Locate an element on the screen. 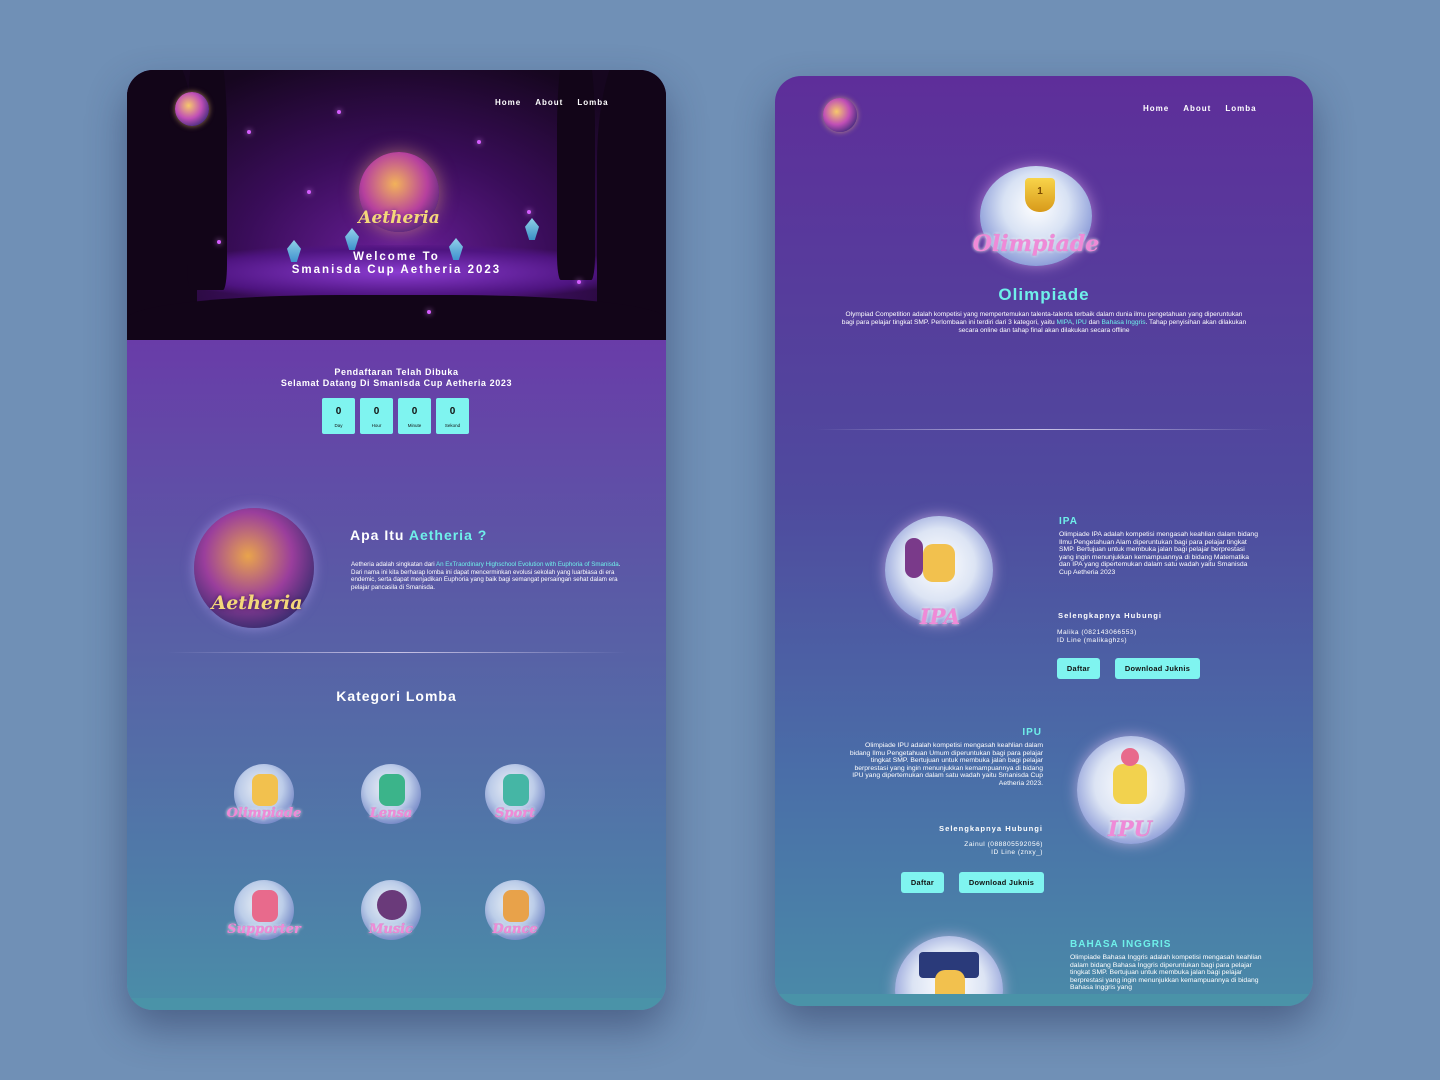 The height and width of the screenshot is (1080, 1440). countdown-hour: 0 Hour is located at coordinates (376, 416).